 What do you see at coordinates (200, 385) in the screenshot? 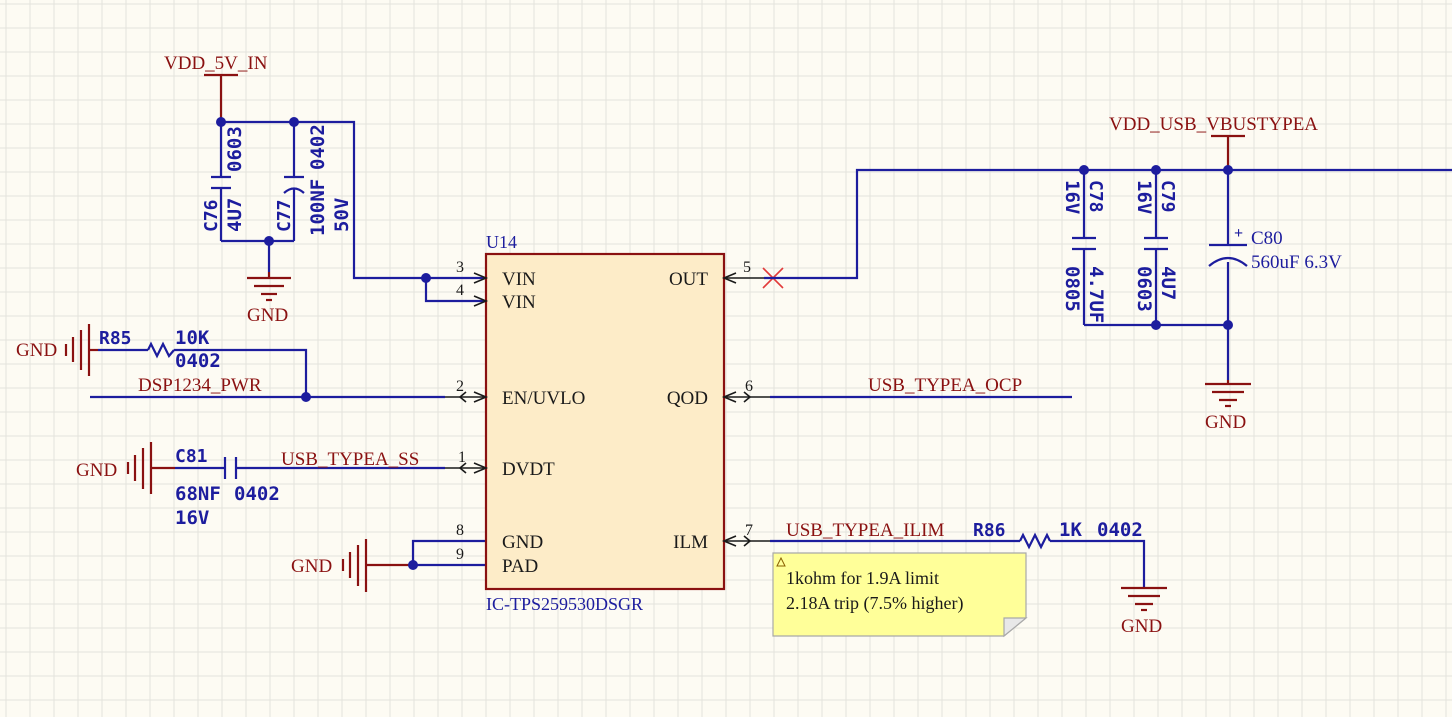
I see `dsp-pwr-net-label: DSP1234_PWR` at bounding box center [200, 385].